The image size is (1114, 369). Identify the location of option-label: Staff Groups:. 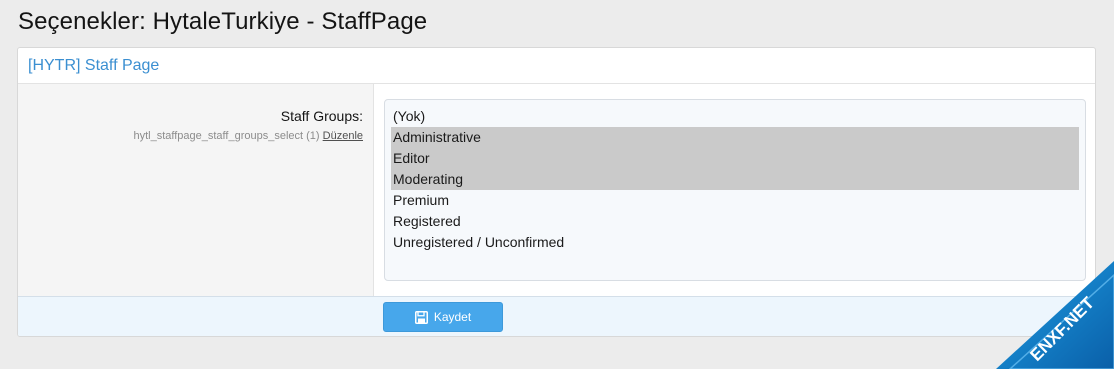
(321, 116).